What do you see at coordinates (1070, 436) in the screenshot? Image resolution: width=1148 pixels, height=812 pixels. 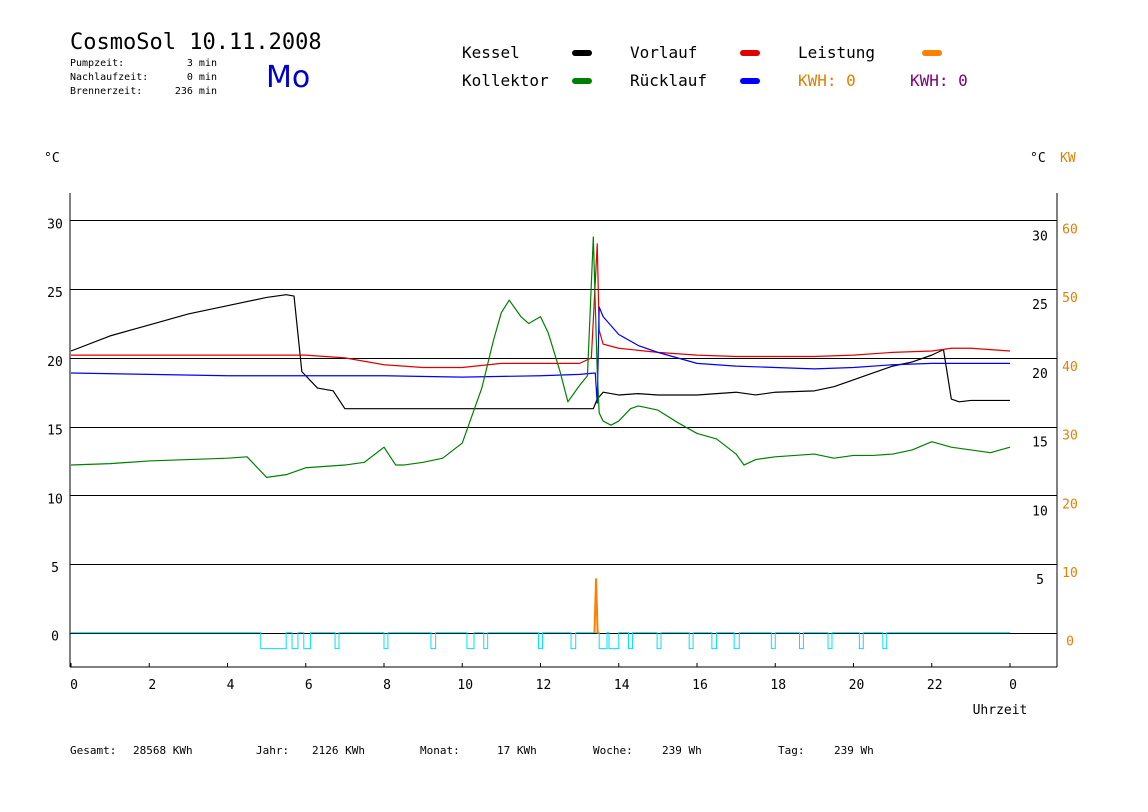 I see `y2-tick-30: 30` at bounding box center [1070, 436].